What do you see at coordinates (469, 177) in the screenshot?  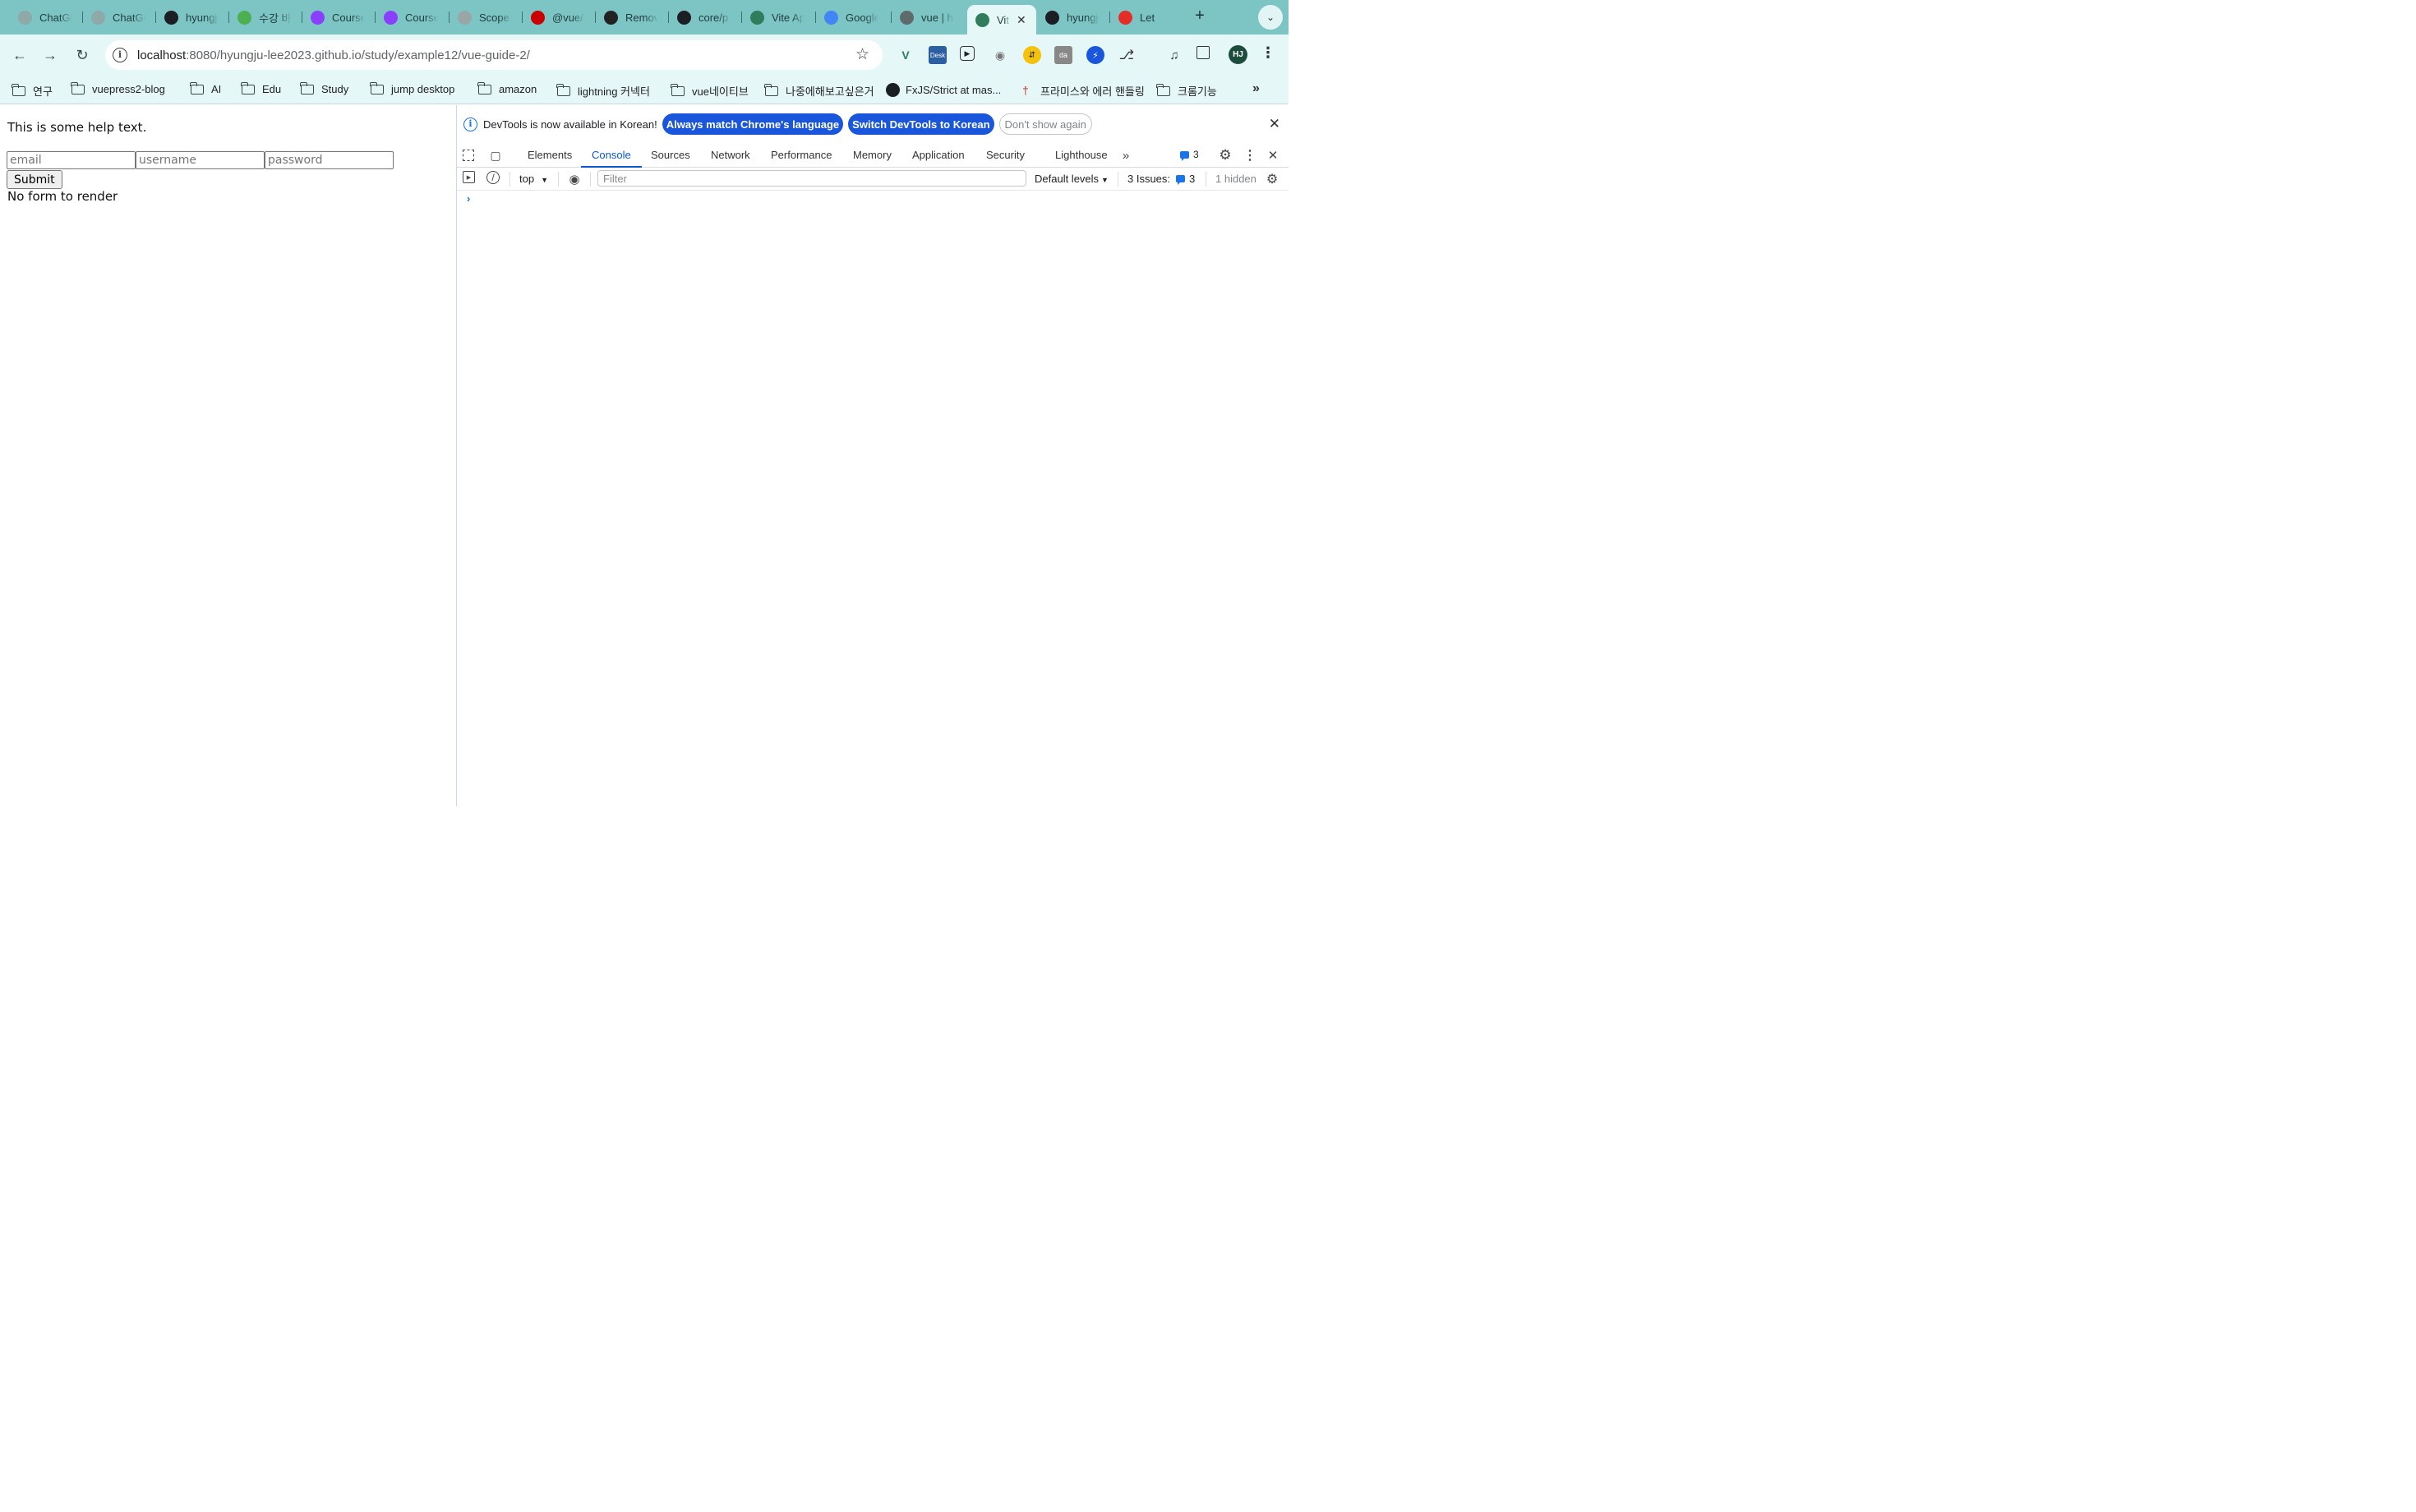 I see `sidebar-toggle-icon: ▶` at bounding box center [469, 177].